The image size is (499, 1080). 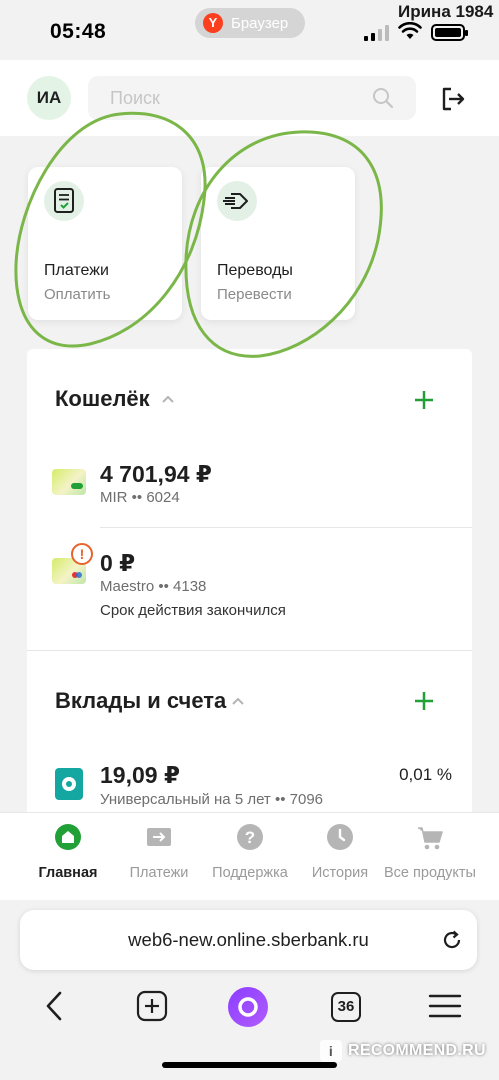 I want to click on warning-icon: !, so click(x=82, y=554).